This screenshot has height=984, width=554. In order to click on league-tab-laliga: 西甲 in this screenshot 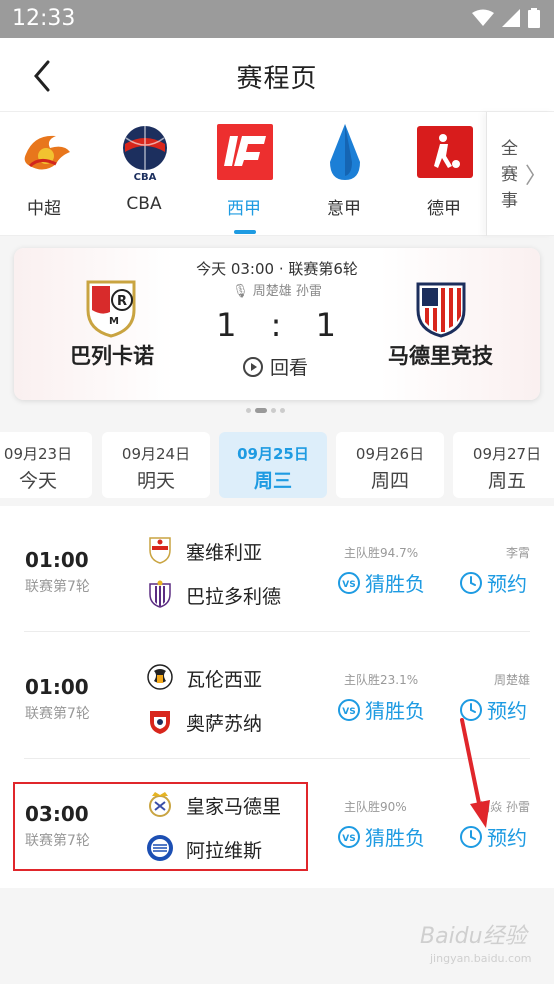, I will do `click(244, 176)`.